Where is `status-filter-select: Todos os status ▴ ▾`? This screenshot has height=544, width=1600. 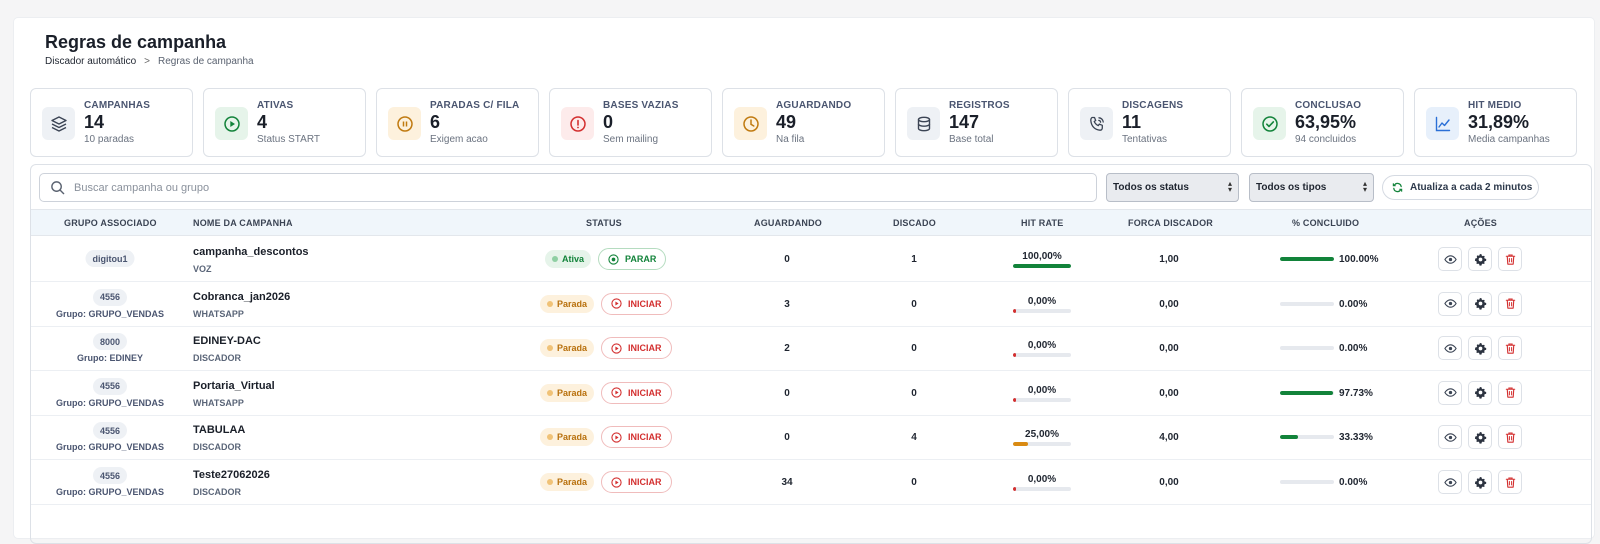
status-filter-select: Todos os status ▴ ▾ is located at coordinates (1172, 187).